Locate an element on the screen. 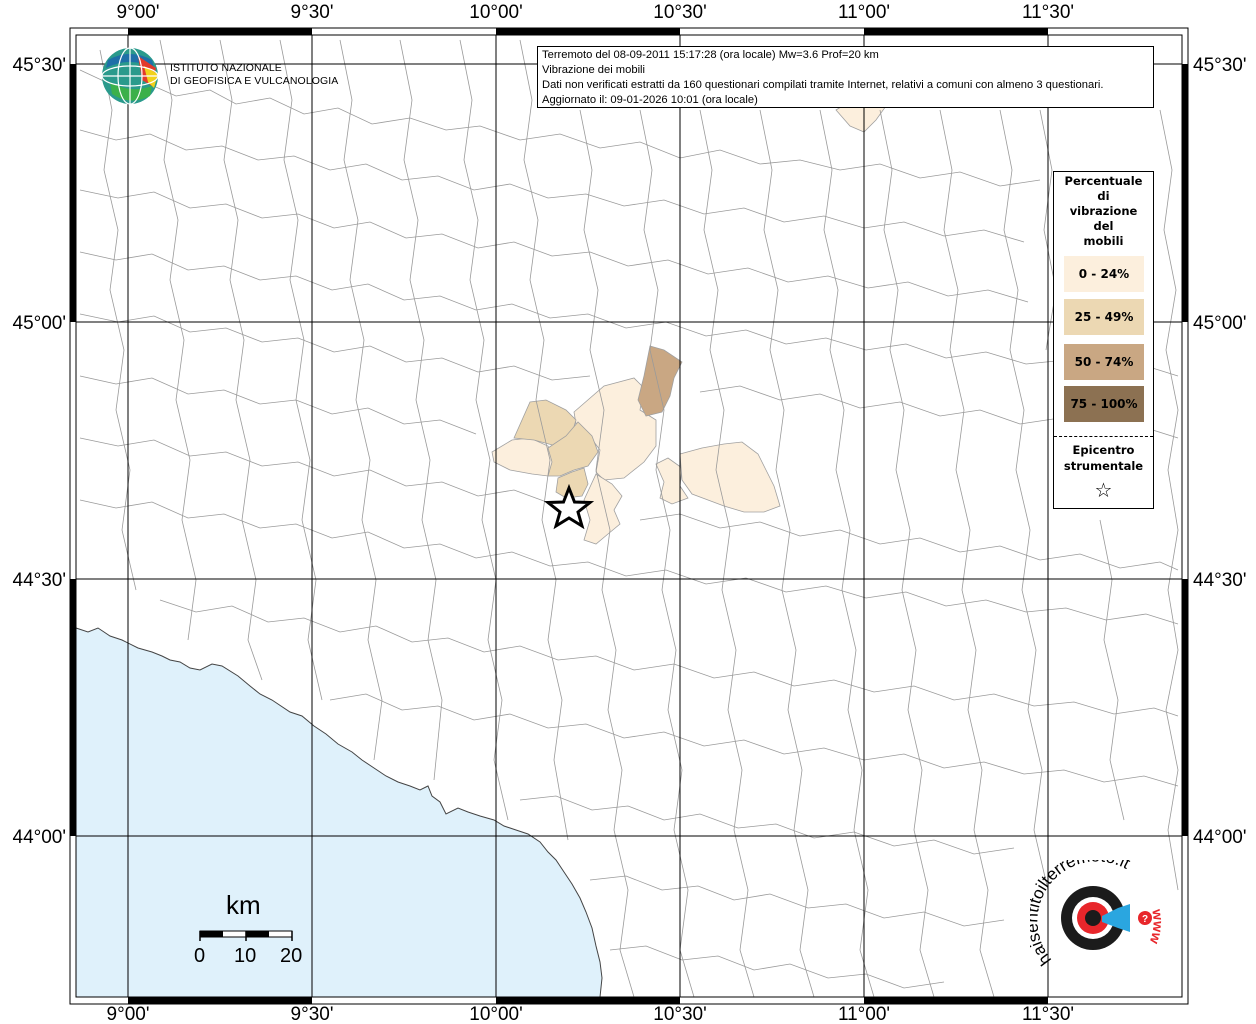 The height and width of the screenshot is (1024, 1256). legend-title-line: vibrazione is located at coordinates (1103, 211).